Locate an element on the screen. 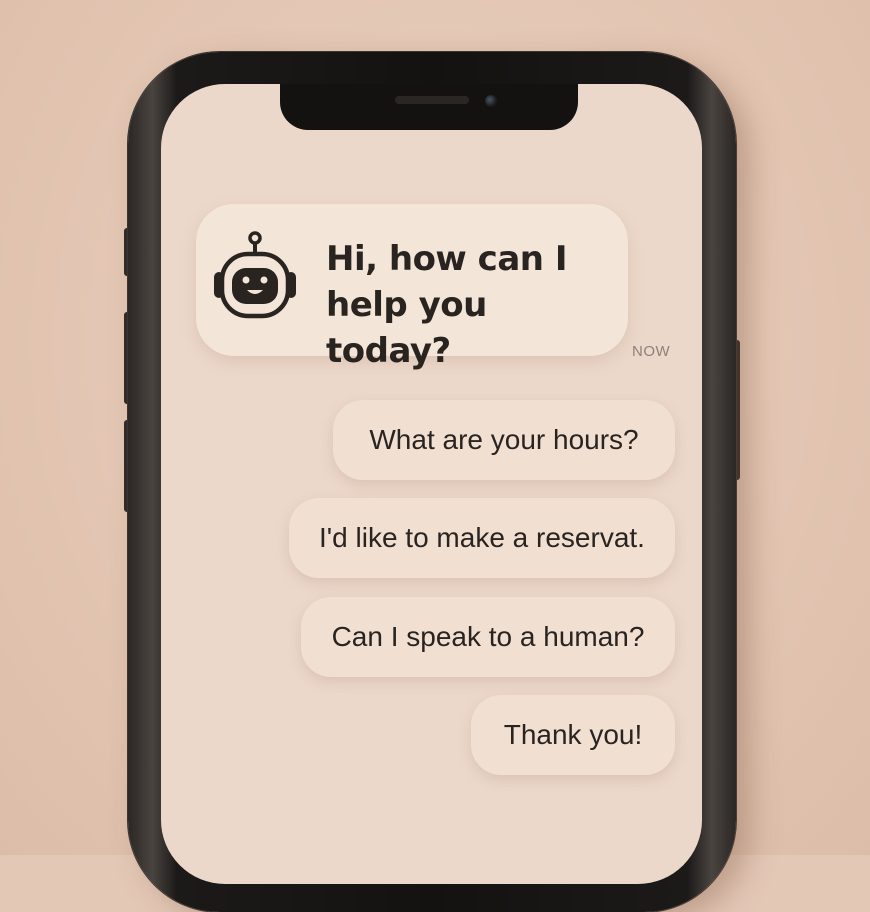 This screenshot has height=912, width=870. message-timestamp: NOW is located at coordinates (651, 351).